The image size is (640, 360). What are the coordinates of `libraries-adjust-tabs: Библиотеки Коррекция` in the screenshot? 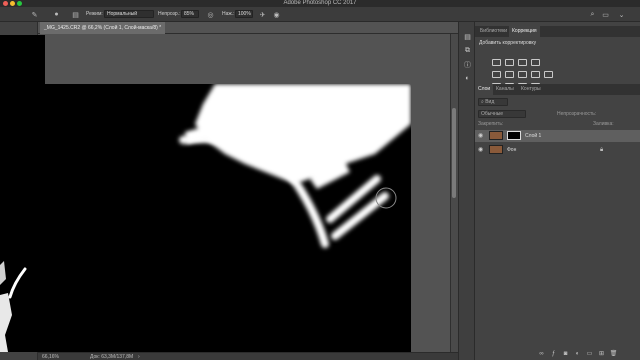 It's located at (557, 31).